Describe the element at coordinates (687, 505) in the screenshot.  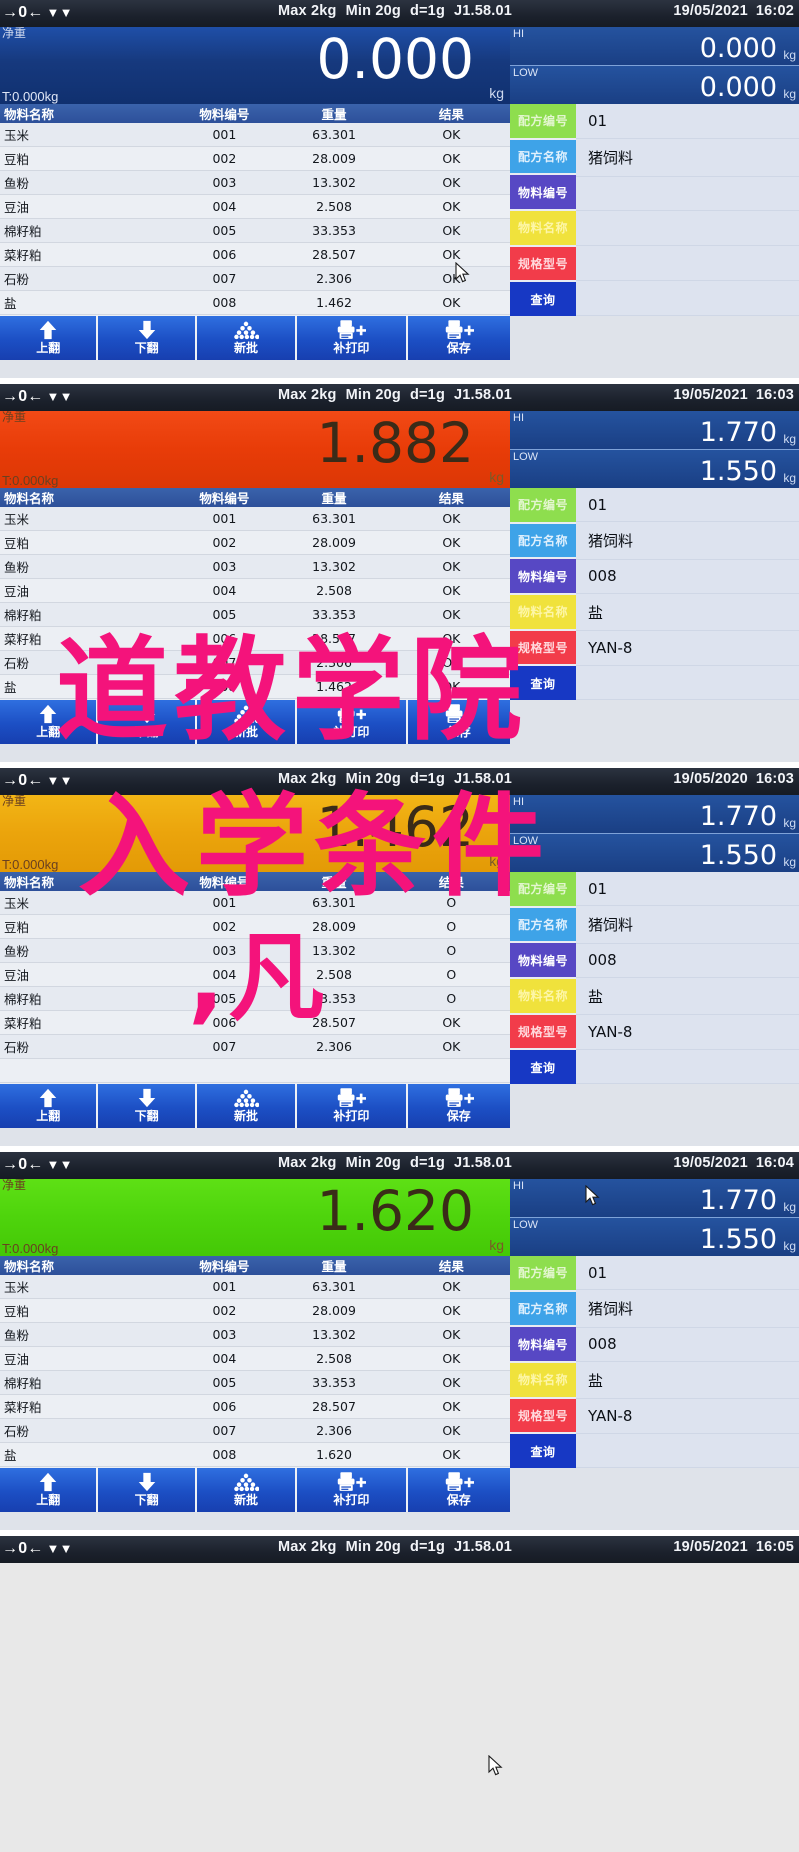
I see `side-value-recipe-number: 01` at that location.